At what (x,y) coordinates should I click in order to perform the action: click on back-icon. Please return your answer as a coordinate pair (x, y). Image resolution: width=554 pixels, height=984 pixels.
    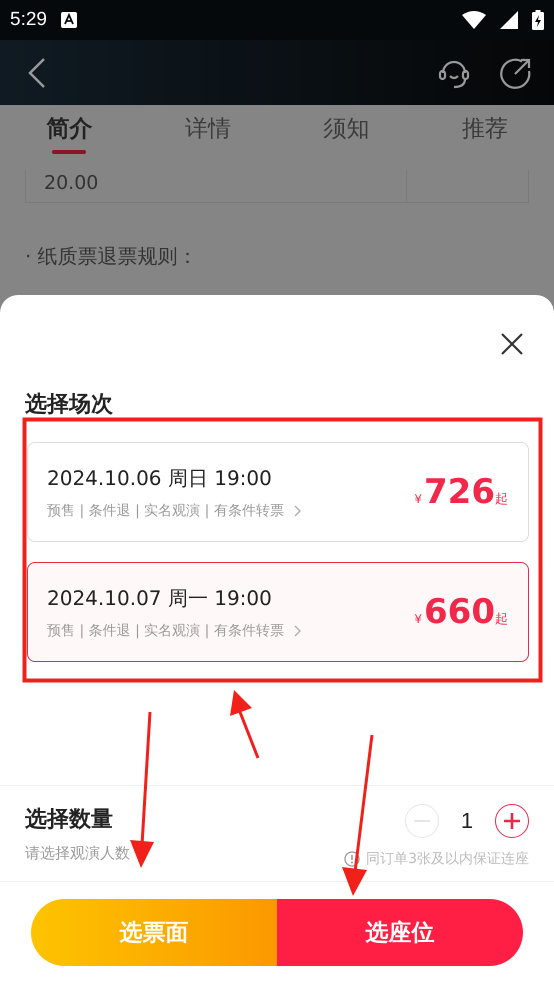
    Looking at the image, I should click on (37, 72).